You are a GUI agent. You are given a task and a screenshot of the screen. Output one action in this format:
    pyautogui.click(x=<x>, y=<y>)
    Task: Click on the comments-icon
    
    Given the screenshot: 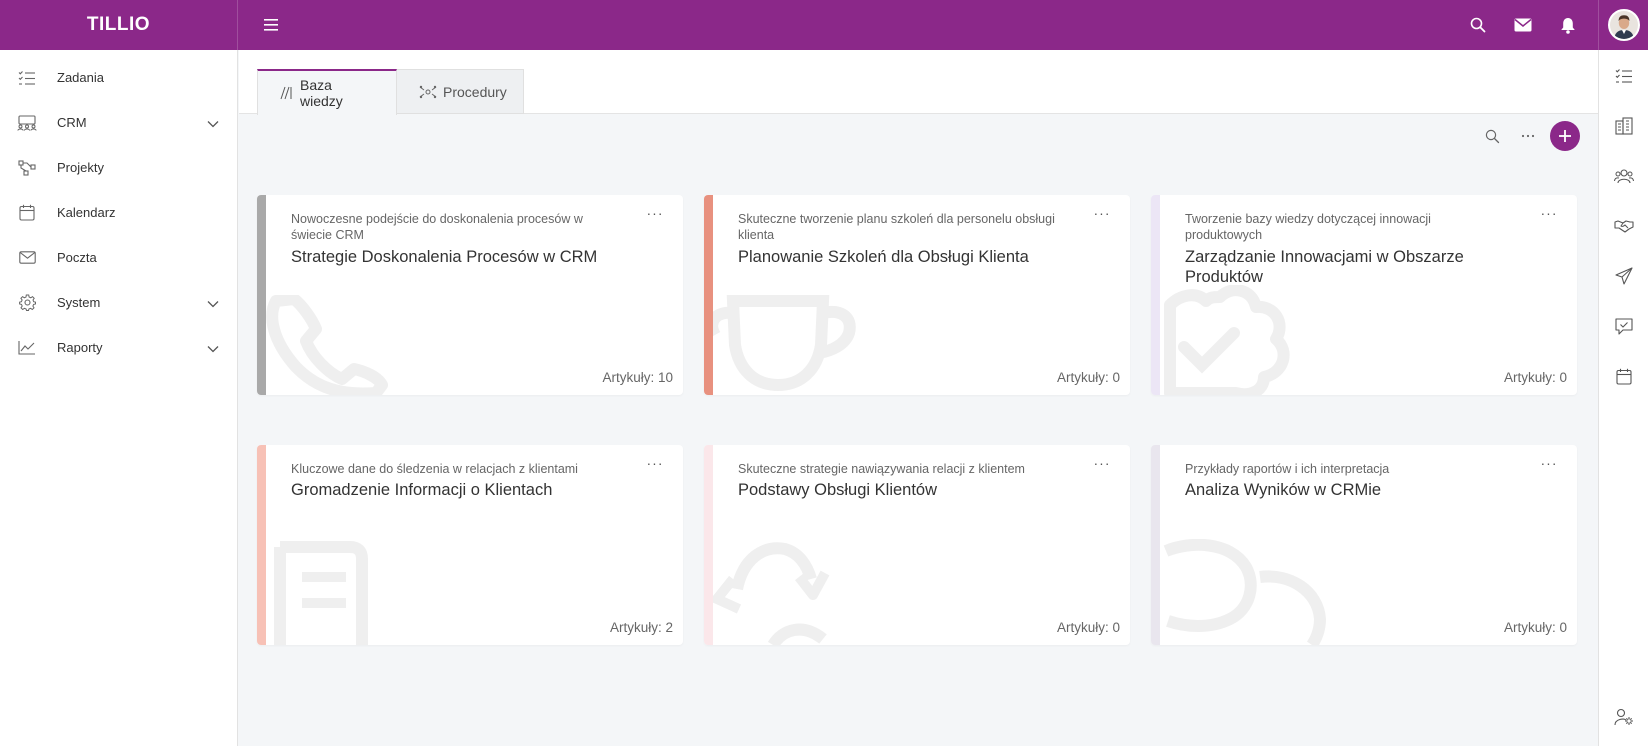 What is the action you would take?
    pyautogui.click(x=1245, y=592)
    